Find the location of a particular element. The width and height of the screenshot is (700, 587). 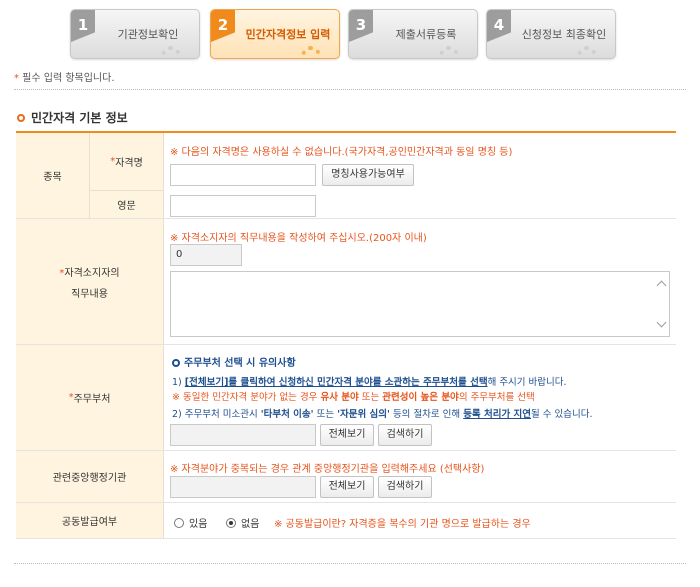

step-4-label: 신청정보 최종확인 is located at coordinates (564, 34).